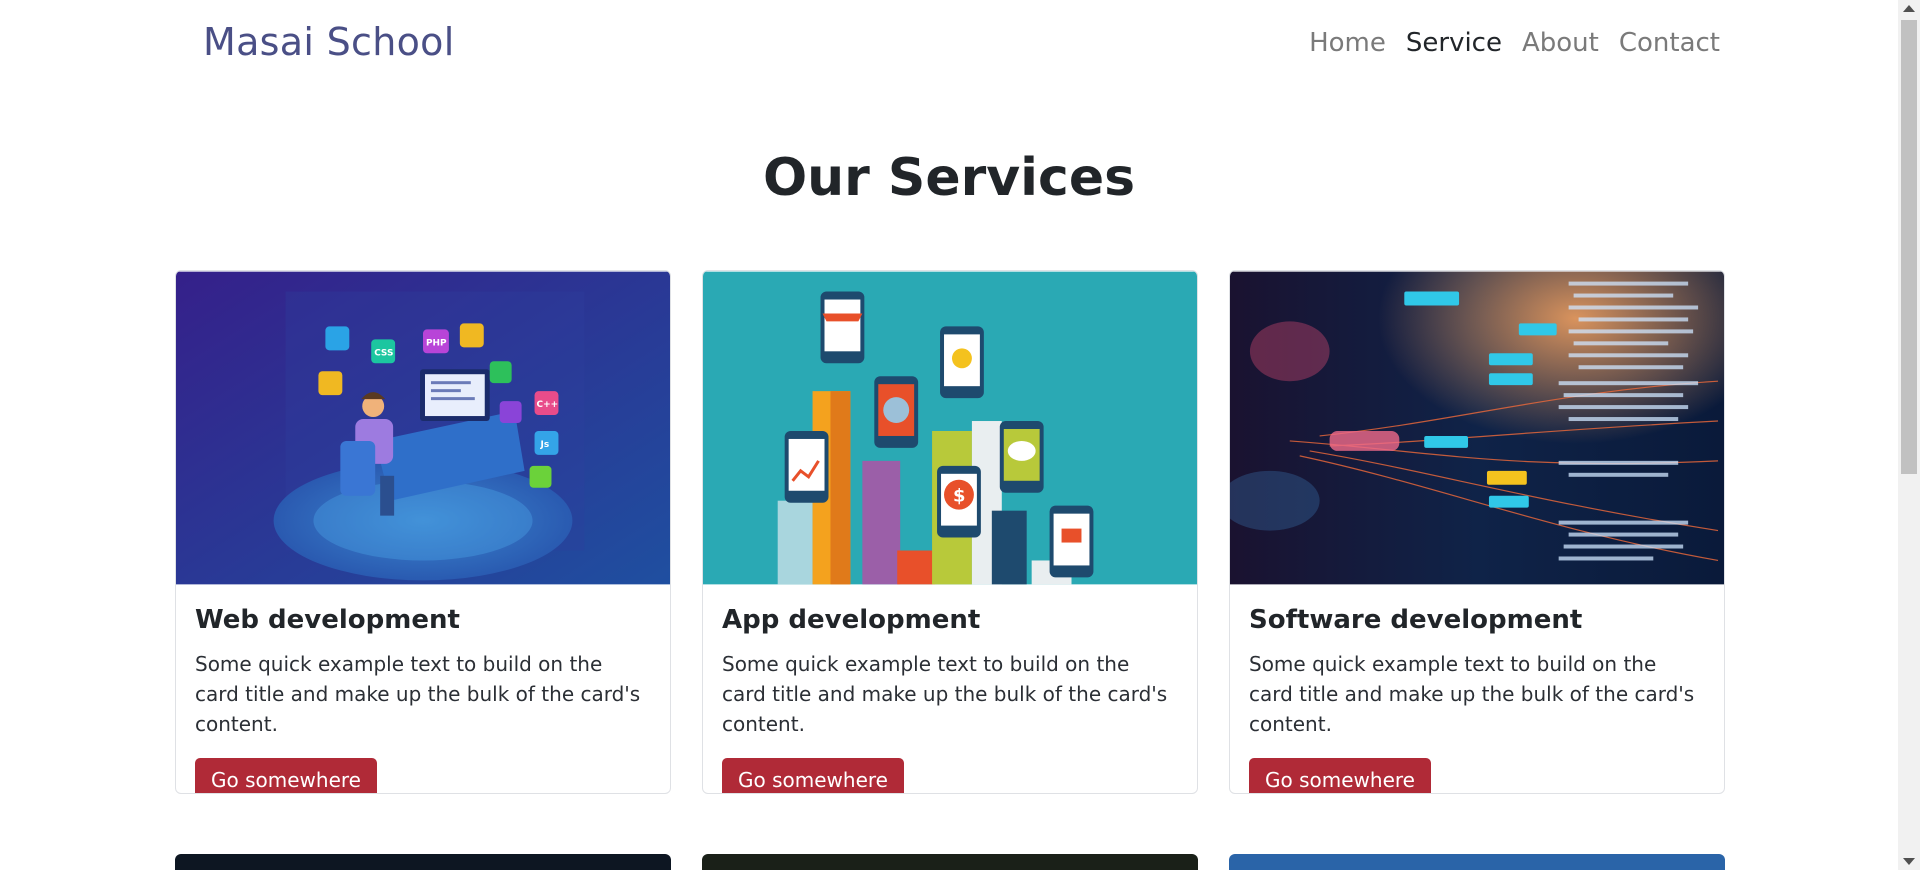 The width and height of the screenshot is (1920, 870). I want to click on brand-logo-text: Masai School, so click(329, 42).